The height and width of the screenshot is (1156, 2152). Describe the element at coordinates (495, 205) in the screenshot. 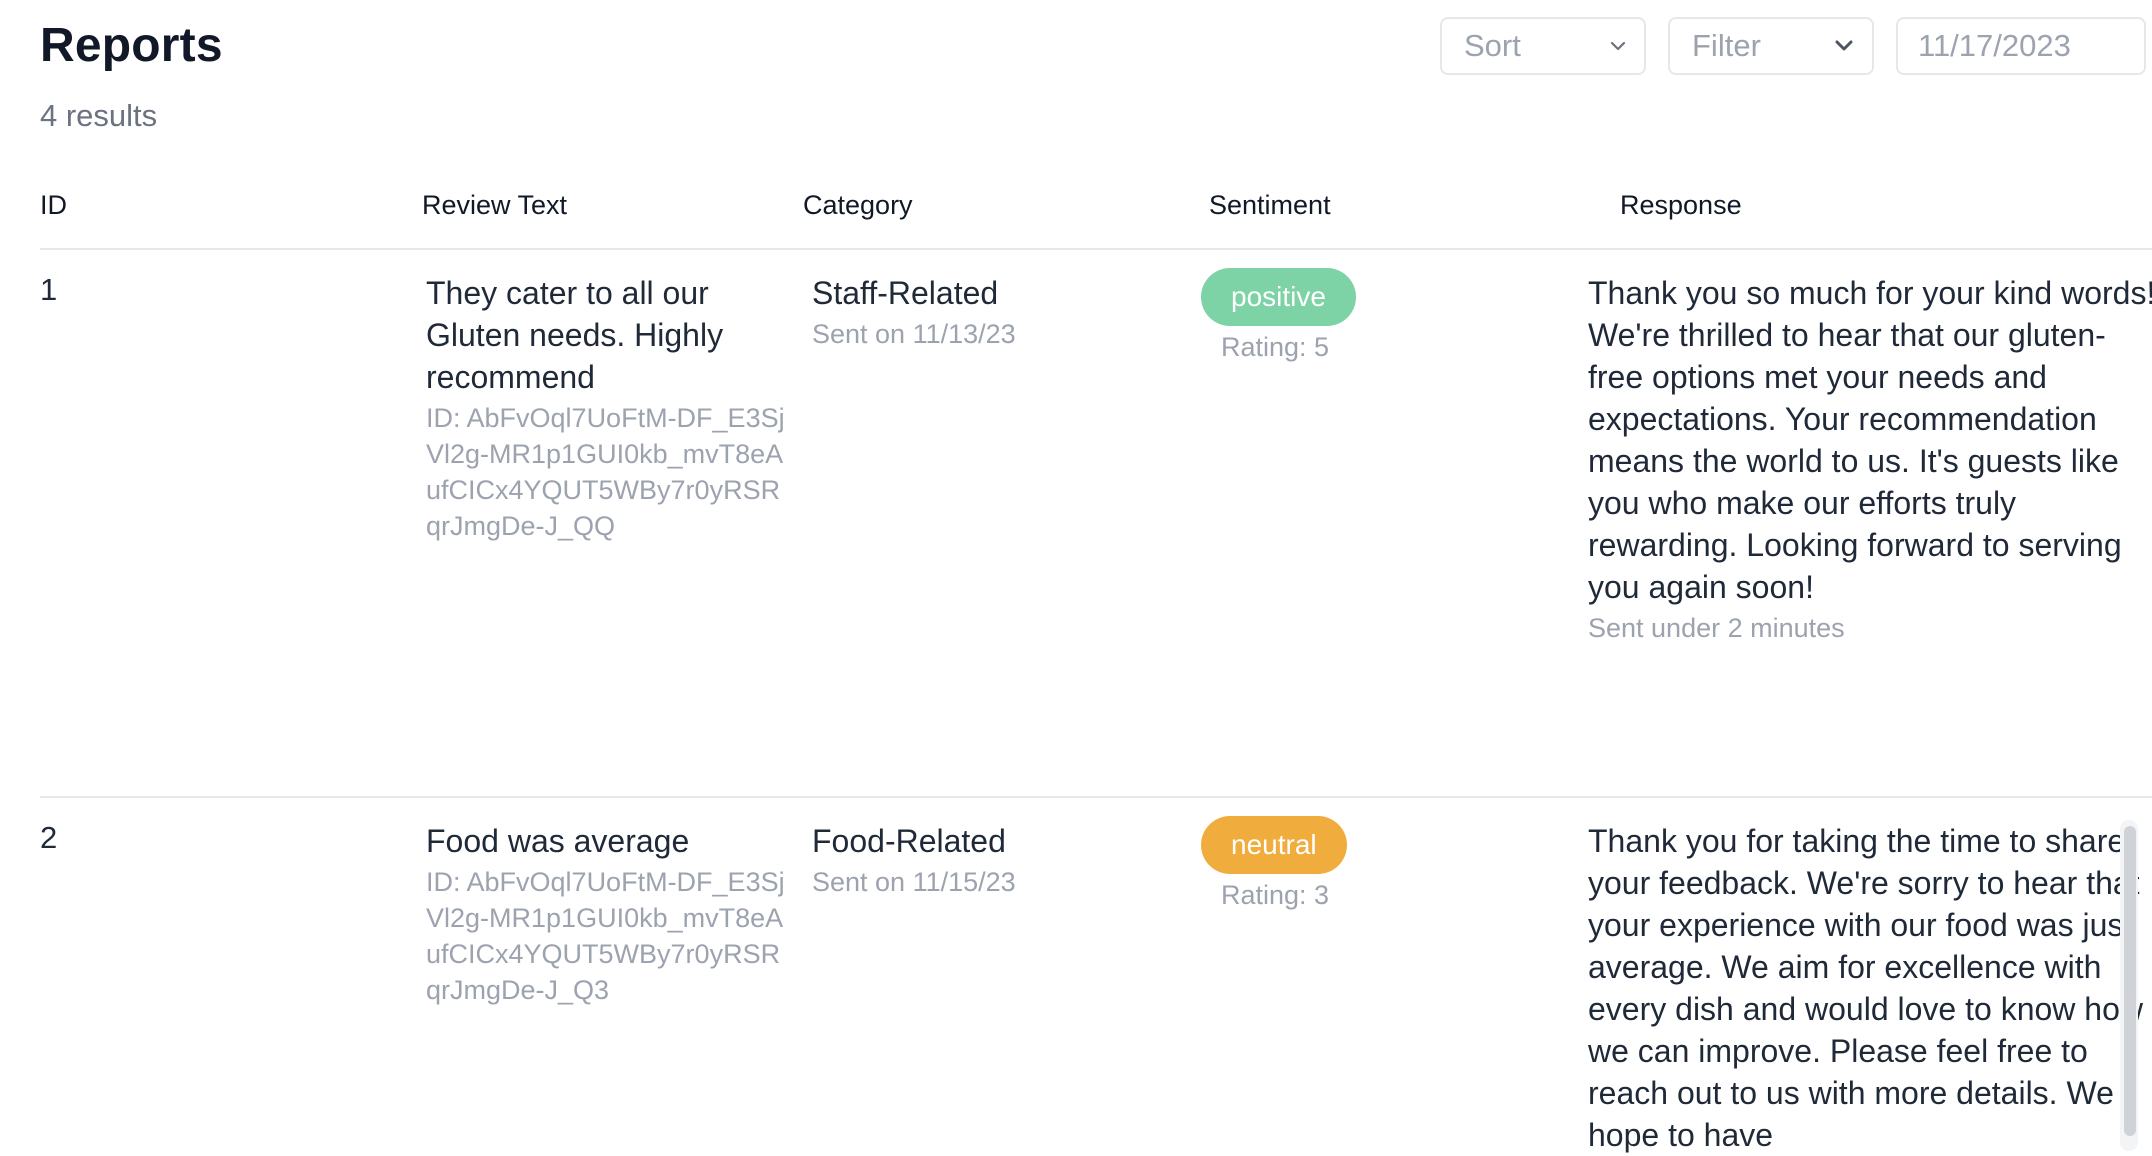

I see `header-review-text: Review Text` at that location.